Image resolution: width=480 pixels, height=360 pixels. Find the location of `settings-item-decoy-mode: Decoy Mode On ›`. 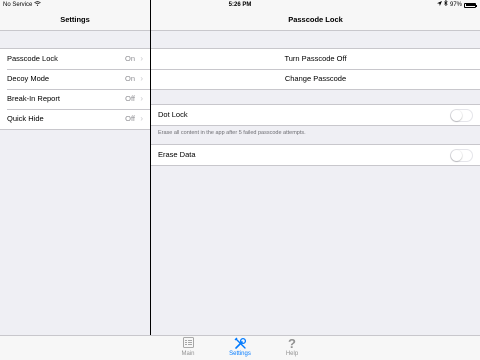

settings-item-decoy-mode: Decoy Mode On › is located at coordinates (75, 79).